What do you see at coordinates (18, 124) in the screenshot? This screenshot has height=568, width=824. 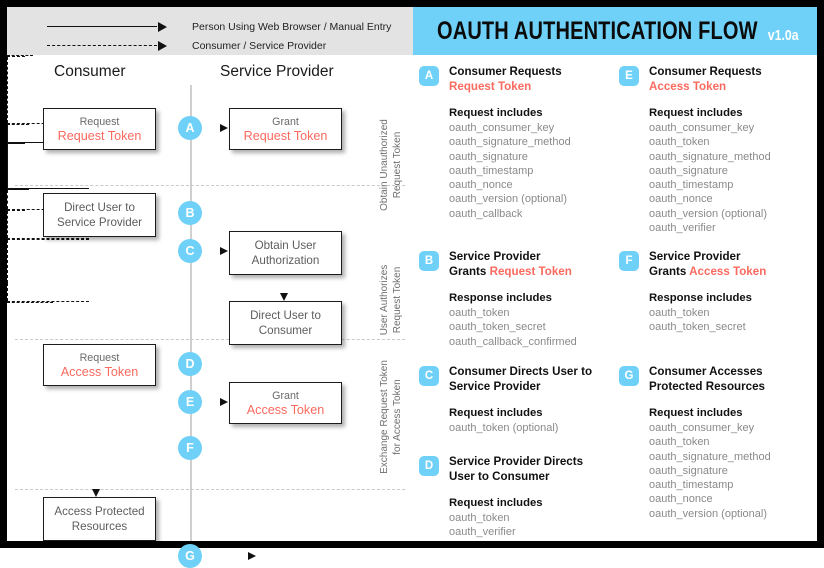 I see `connector-b-horizontal-left` at bounding box center [18, 124].